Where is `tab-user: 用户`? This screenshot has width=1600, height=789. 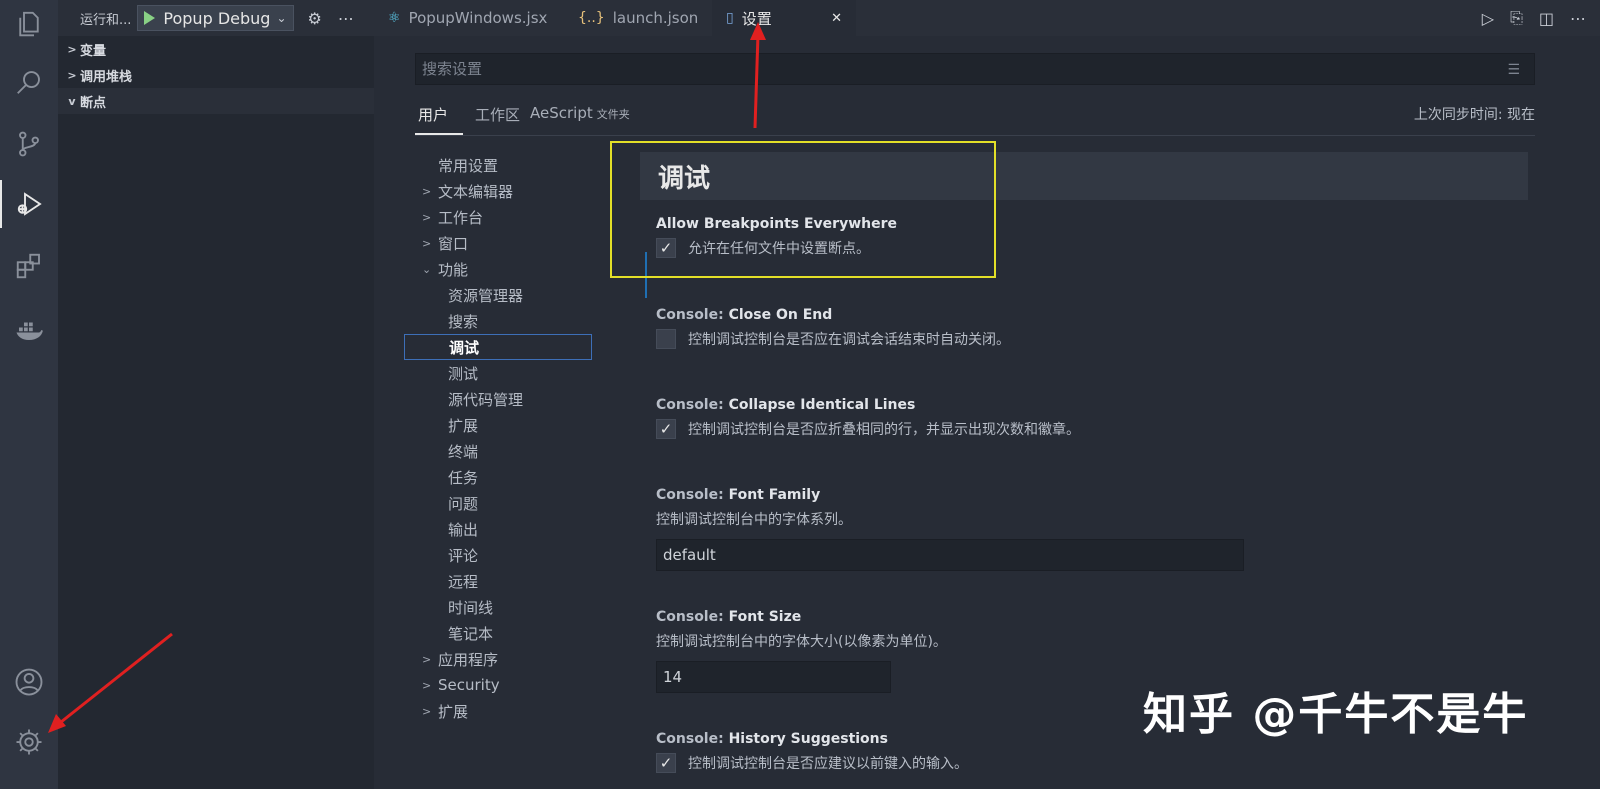
tab-user: 用户 is located at coordinates (433, 114).